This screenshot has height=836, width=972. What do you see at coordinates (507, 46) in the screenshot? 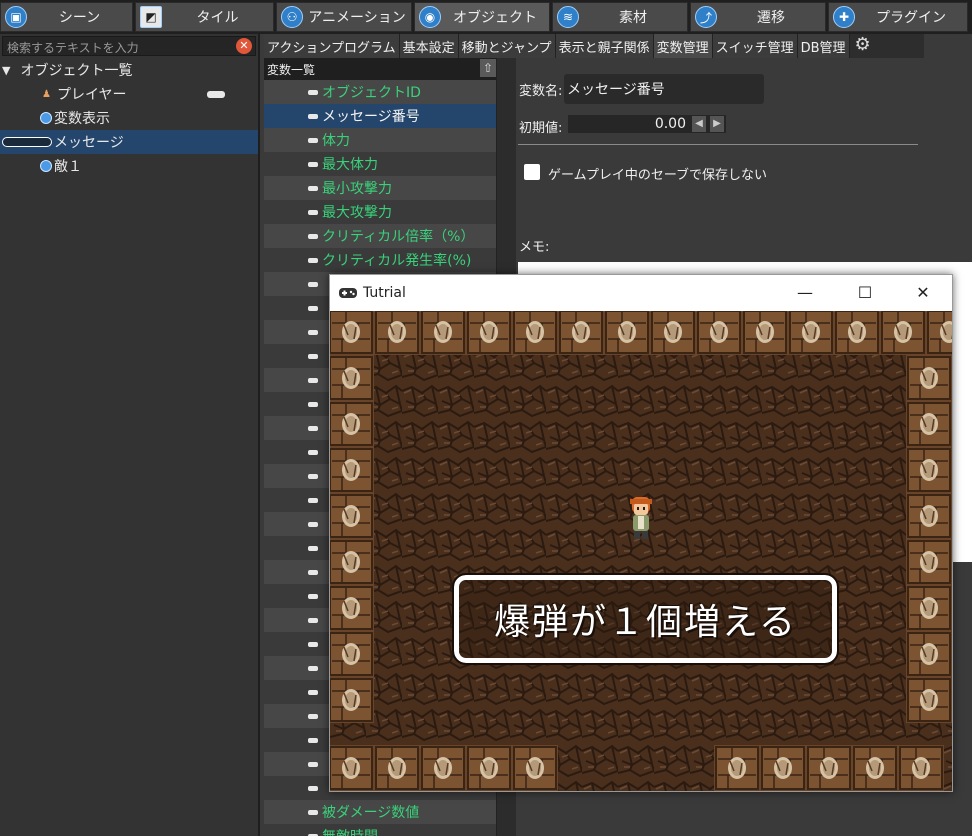
I see `tab-move-jump: 移動とジャンプ` at bounding box center [507, 46].